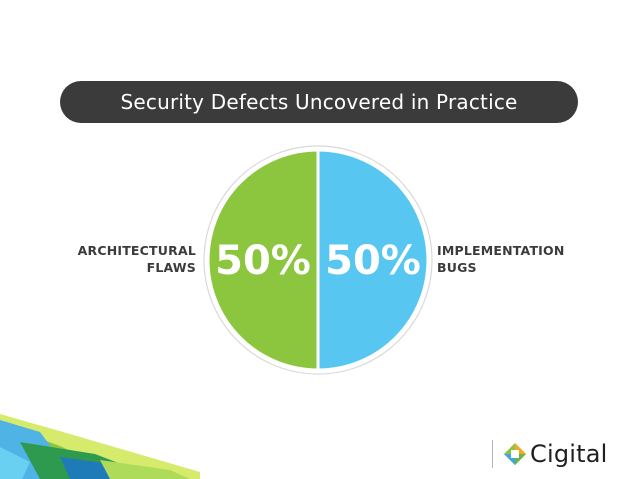  I want to click on chart-title: Security Defects Uncovered in Practice, so click(319, 102).